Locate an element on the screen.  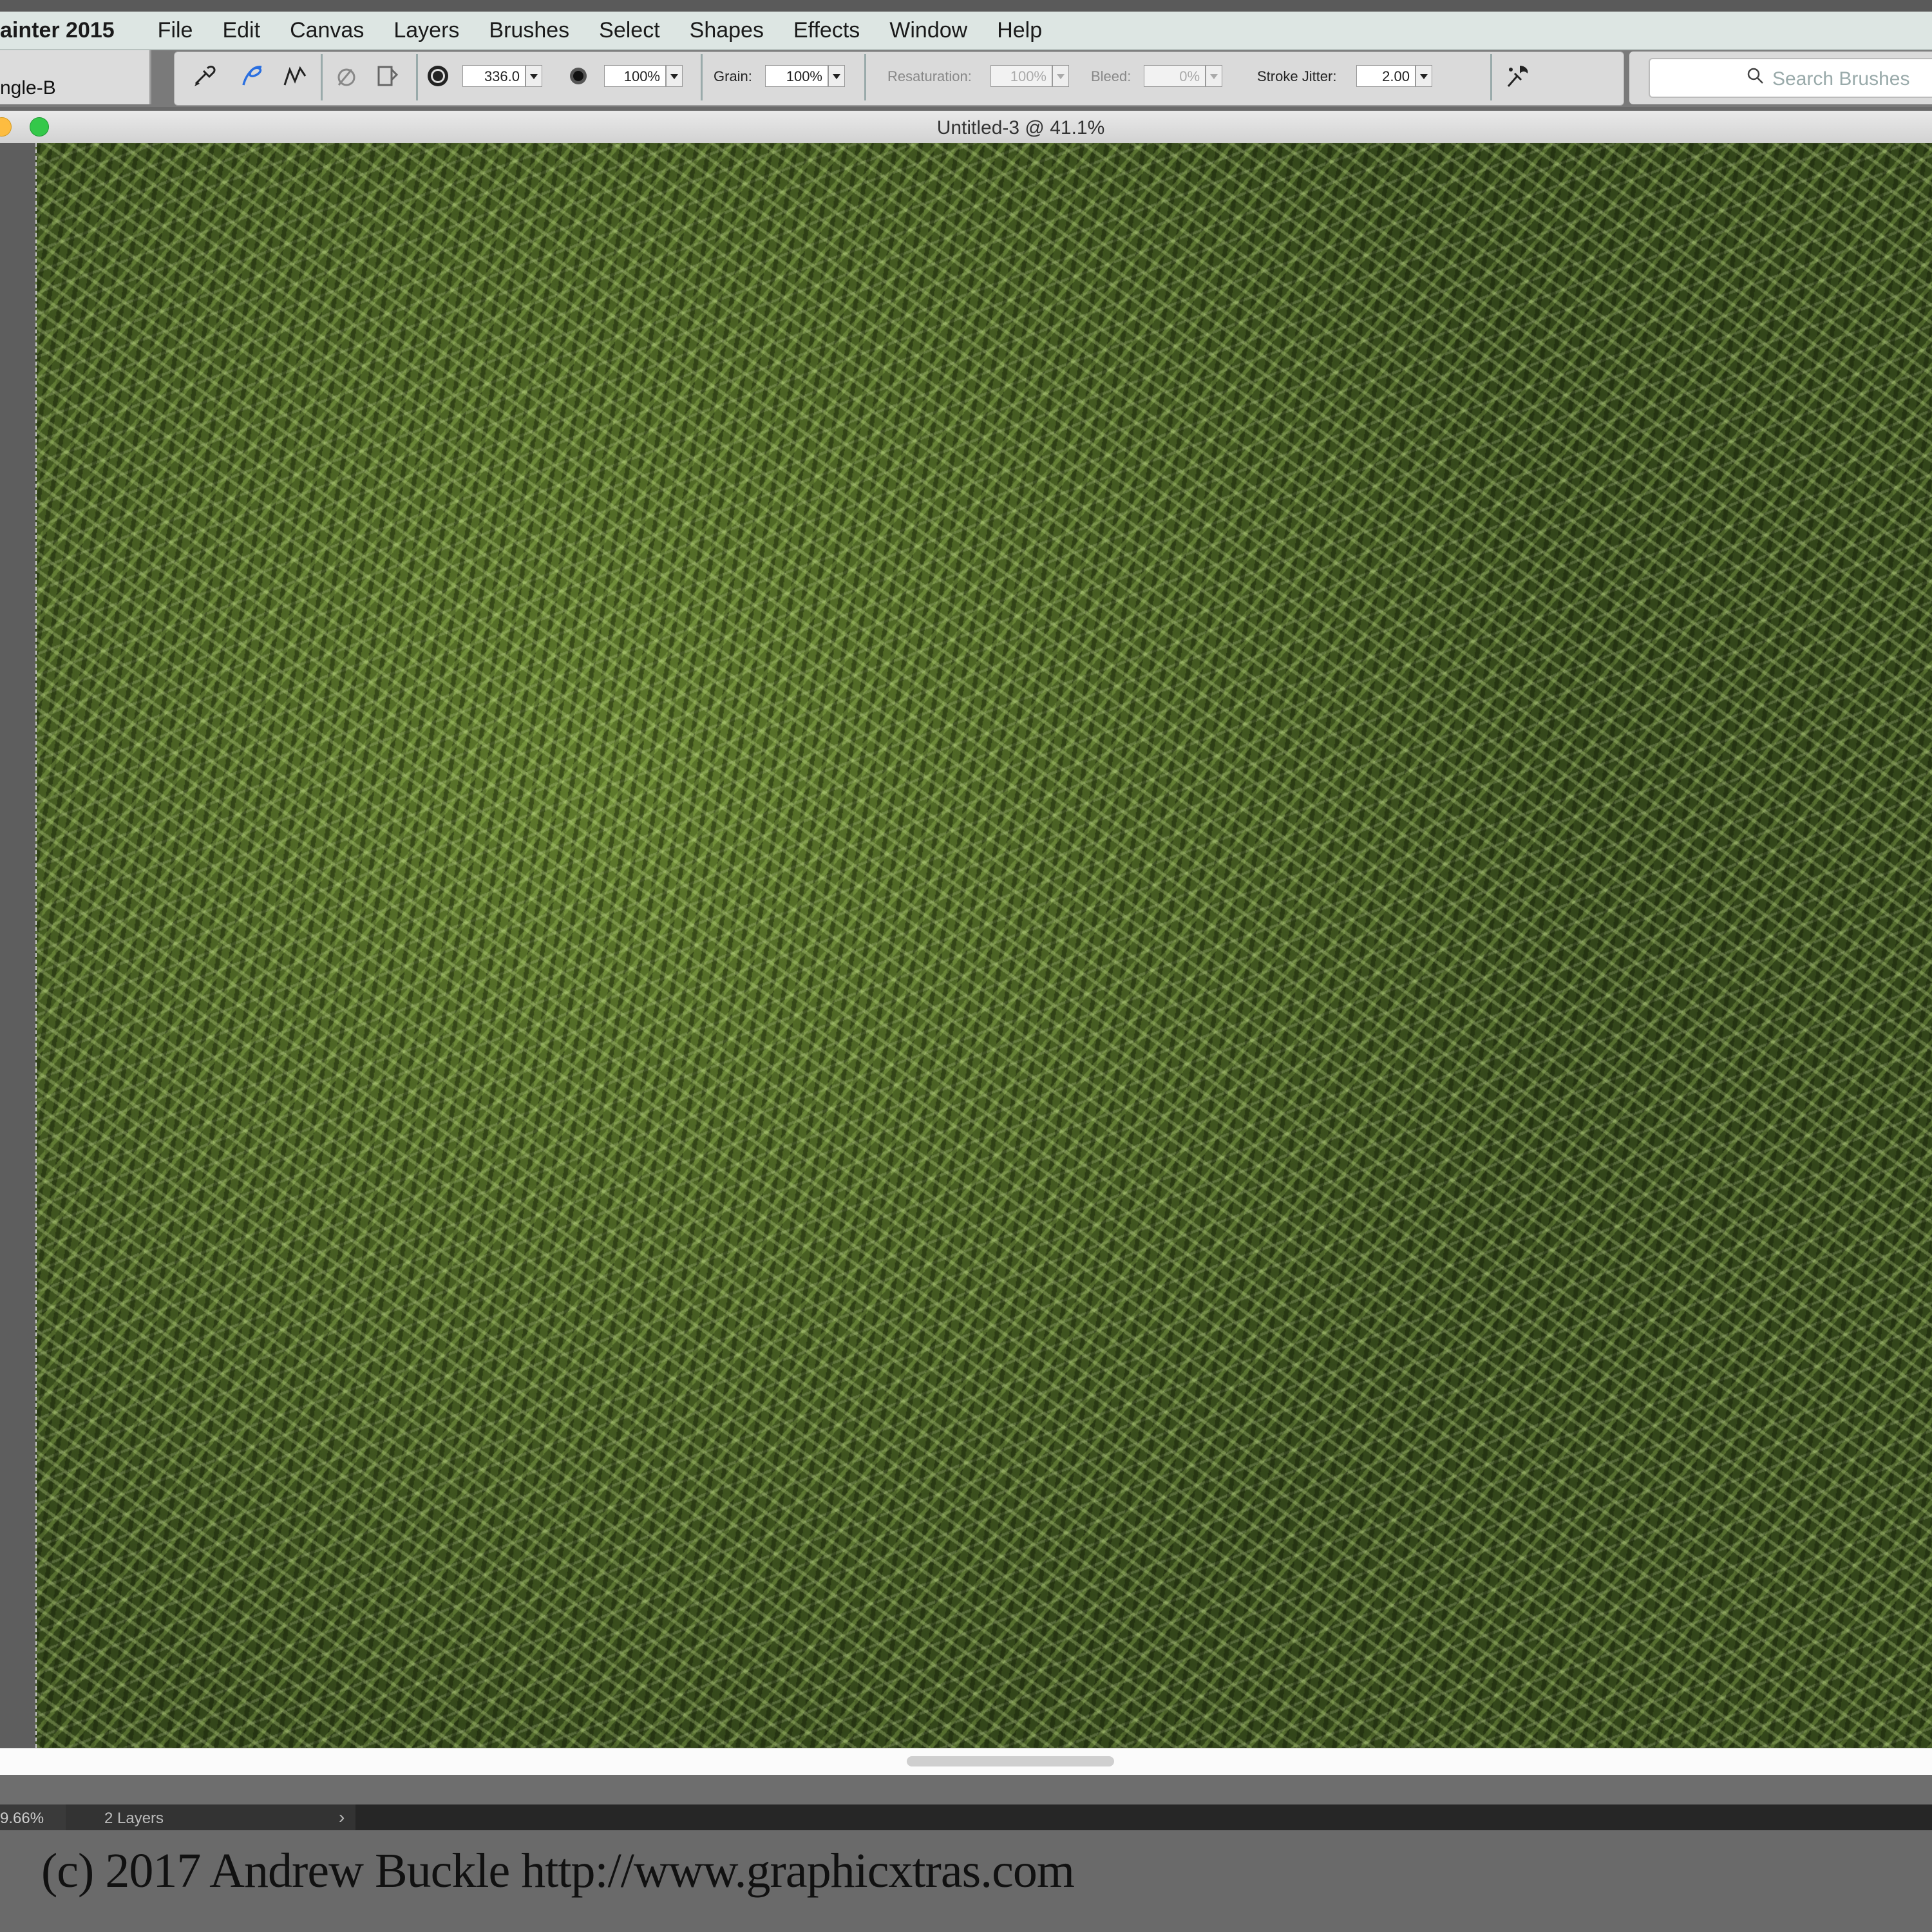
document-title: Untitled-3 @ 41.1% is located at coordinates (1020, 128).